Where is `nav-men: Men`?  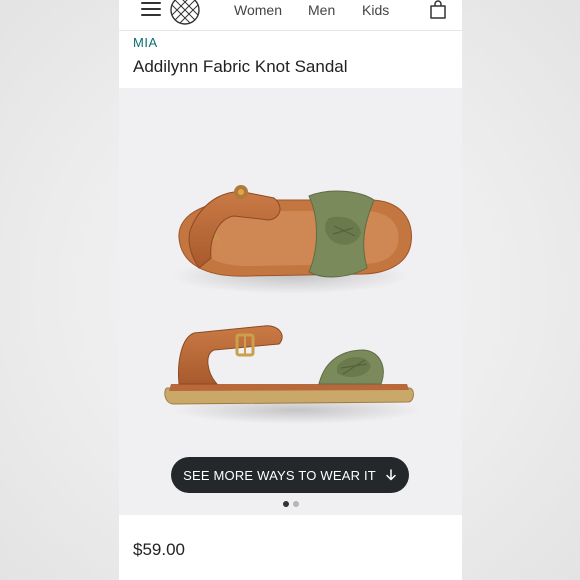
nav-men: Men is located at coordinates (321, 10).